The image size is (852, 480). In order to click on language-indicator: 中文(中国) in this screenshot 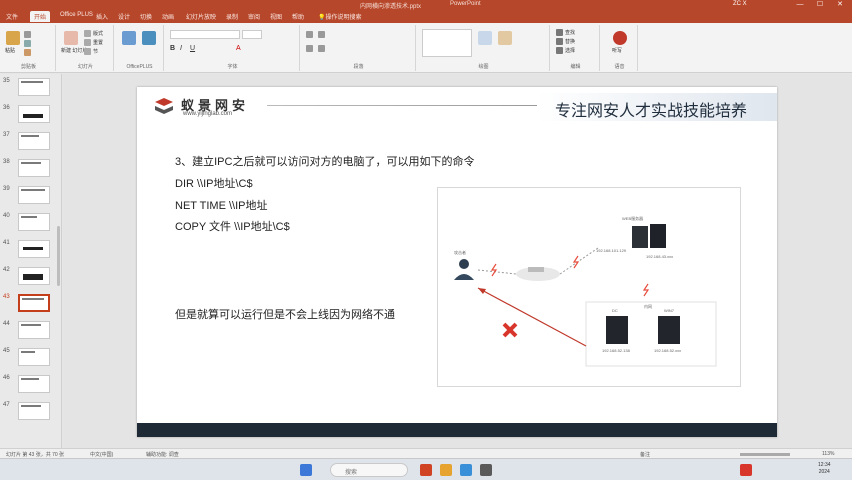, I will do `click(101, 454)`.